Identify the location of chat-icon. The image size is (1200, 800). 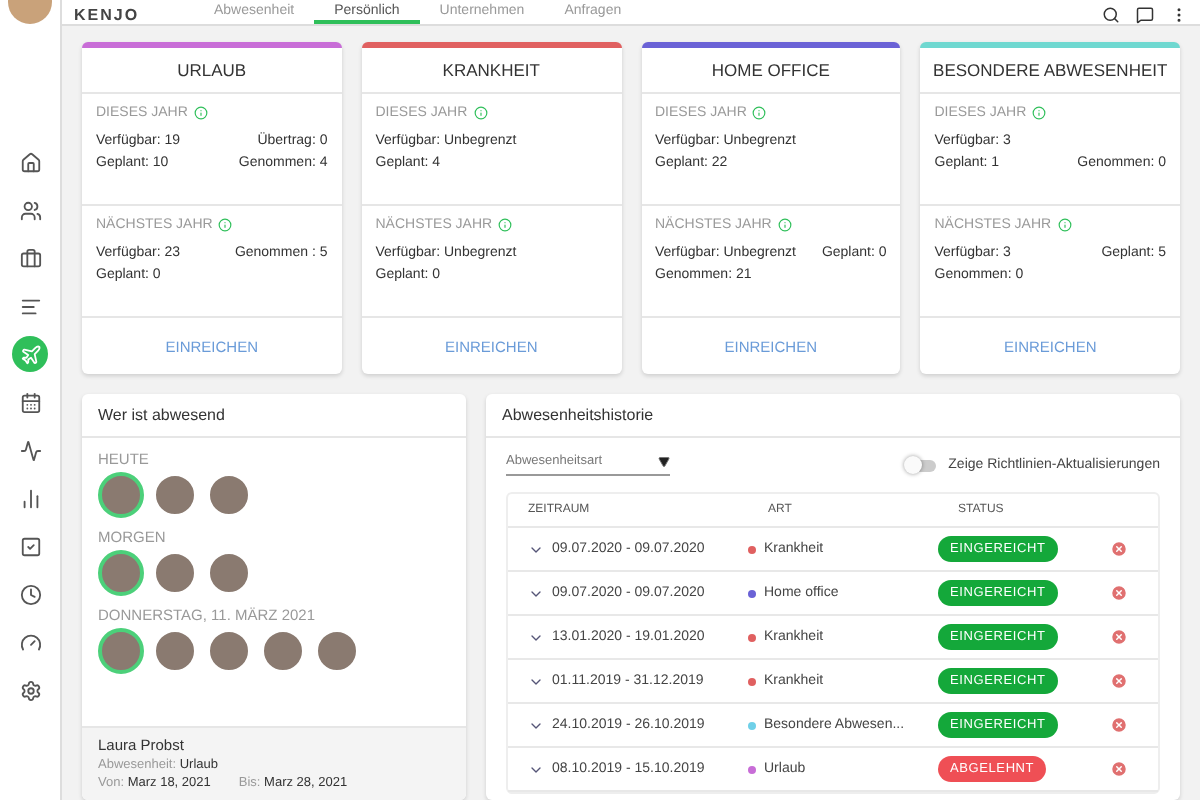
(1145, 15).